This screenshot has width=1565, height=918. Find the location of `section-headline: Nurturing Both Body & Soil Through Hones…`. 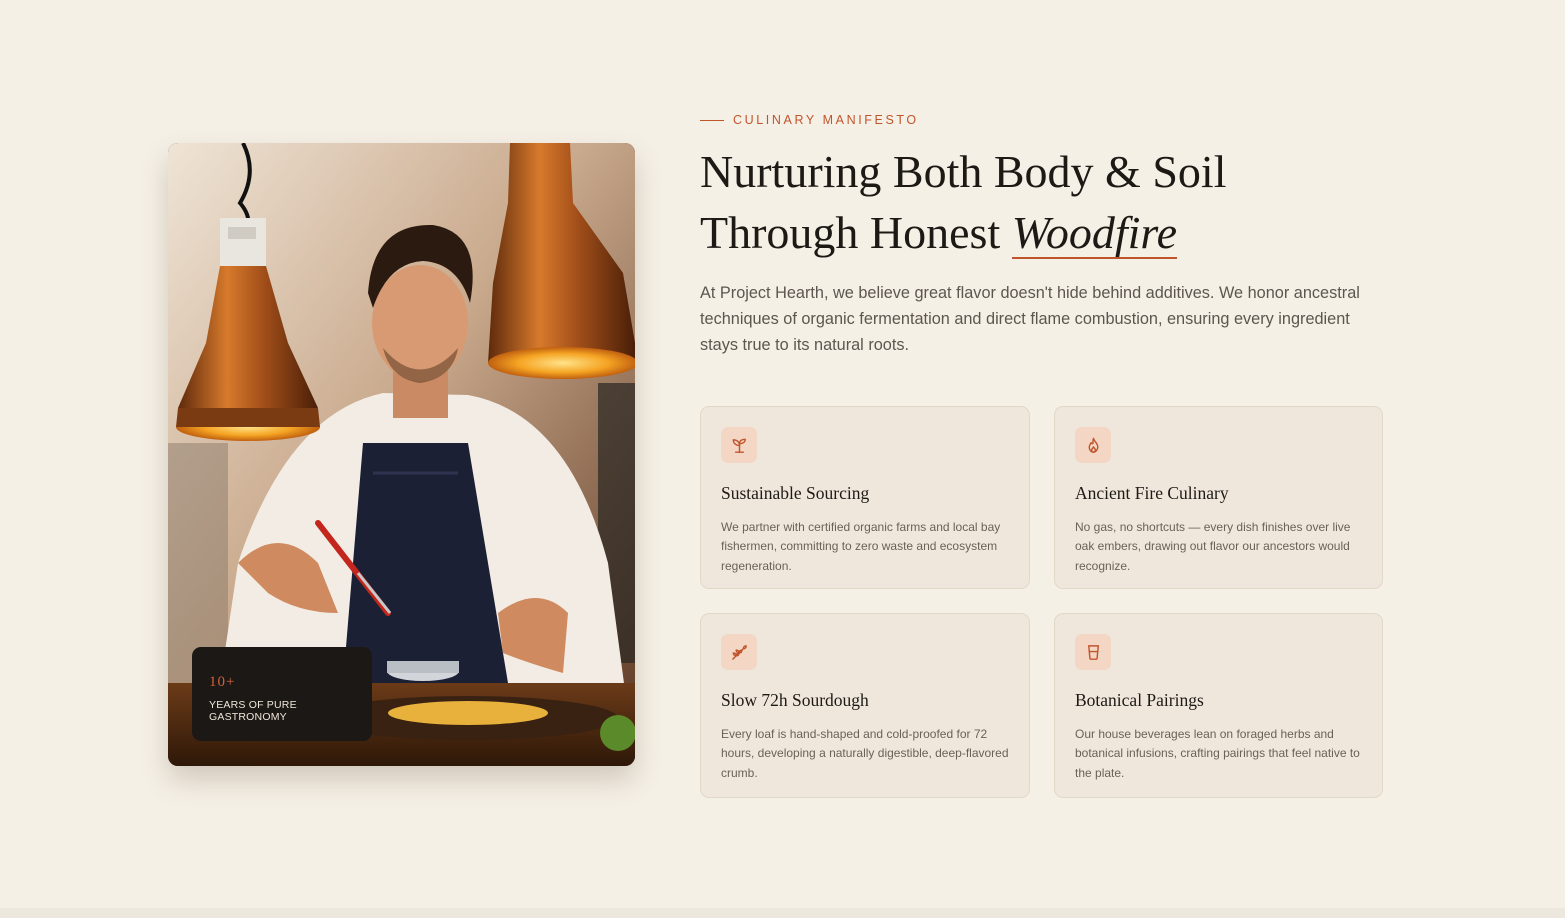

section-headline: Nurturing Both Body & Soil Through Hones… is located at coordinates (1020, 202).